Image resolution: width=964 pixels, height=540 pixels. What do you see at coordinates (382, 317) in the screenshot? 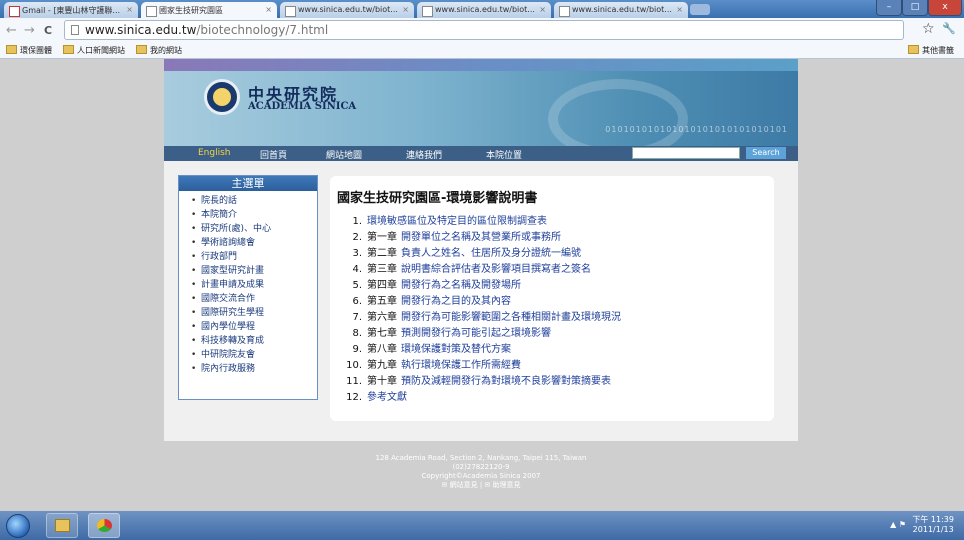
I see `toc-chapter: 第六章` at bounding box center [382, 317].